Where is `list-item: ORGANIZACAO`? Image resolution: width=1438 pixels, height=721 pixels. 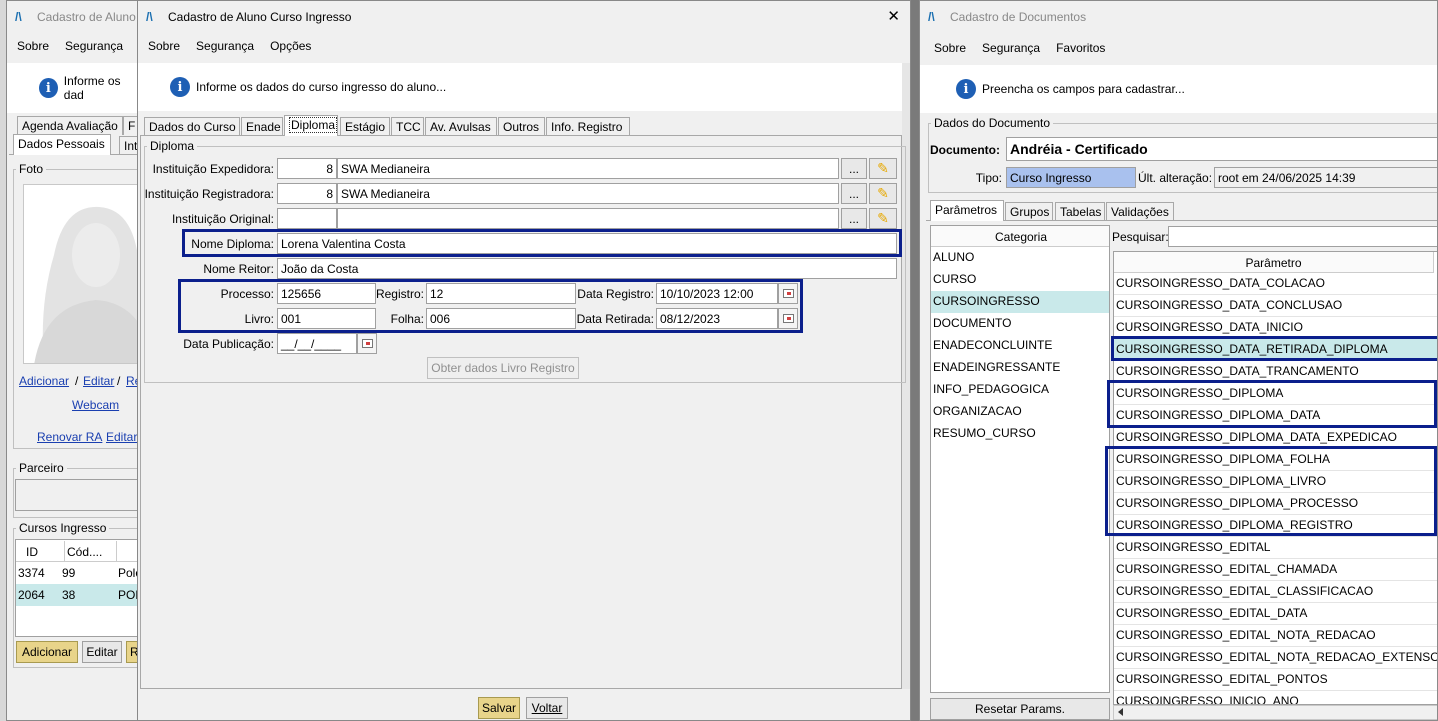 list-item: ORGANIZACAO is located at coordinates (1020, 412).